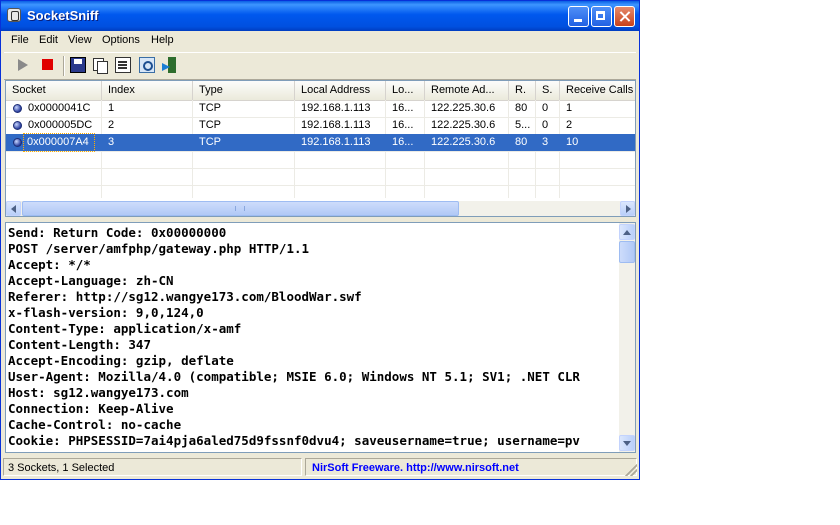 The width and height of the screenshot is (840, 525). I want to click on toolbar-separator, so click(64, 66).